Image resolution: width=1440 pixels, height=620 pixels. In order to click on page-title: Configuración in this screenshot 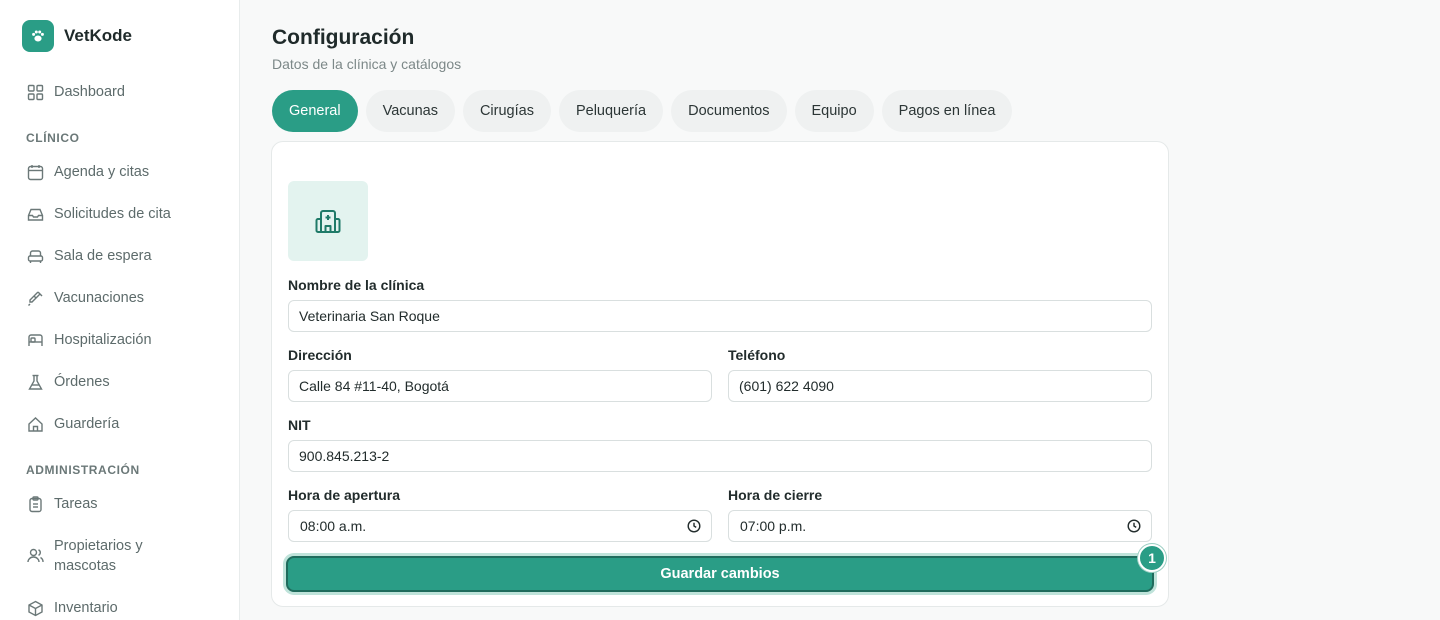, I will do `click(343, 37)`.